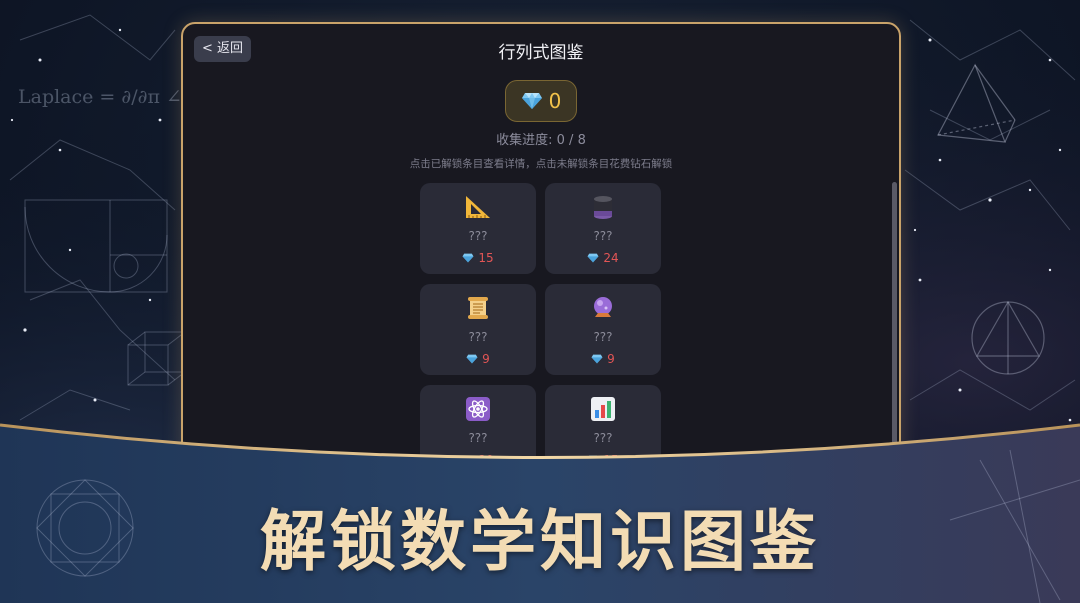 Image resolution: width=1080 pixels, height=603 pixels. Describe the element at coordinates (478, 207) in the screenshot. I see `triangle-ruler-icon` at that location.